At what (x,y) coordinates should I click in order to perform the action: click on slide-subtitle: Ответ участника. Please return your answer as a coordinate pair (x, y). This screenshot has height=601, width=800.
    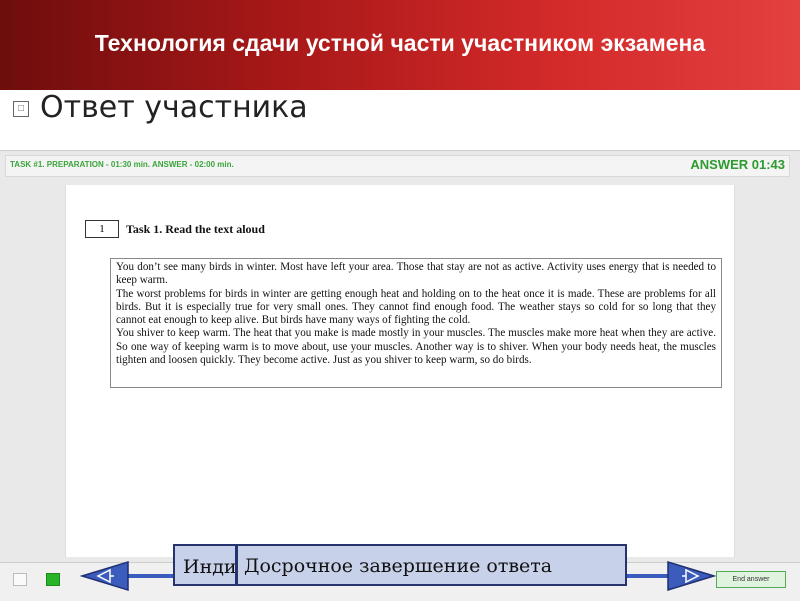
    Looking at the image, I should click on (174, 107).